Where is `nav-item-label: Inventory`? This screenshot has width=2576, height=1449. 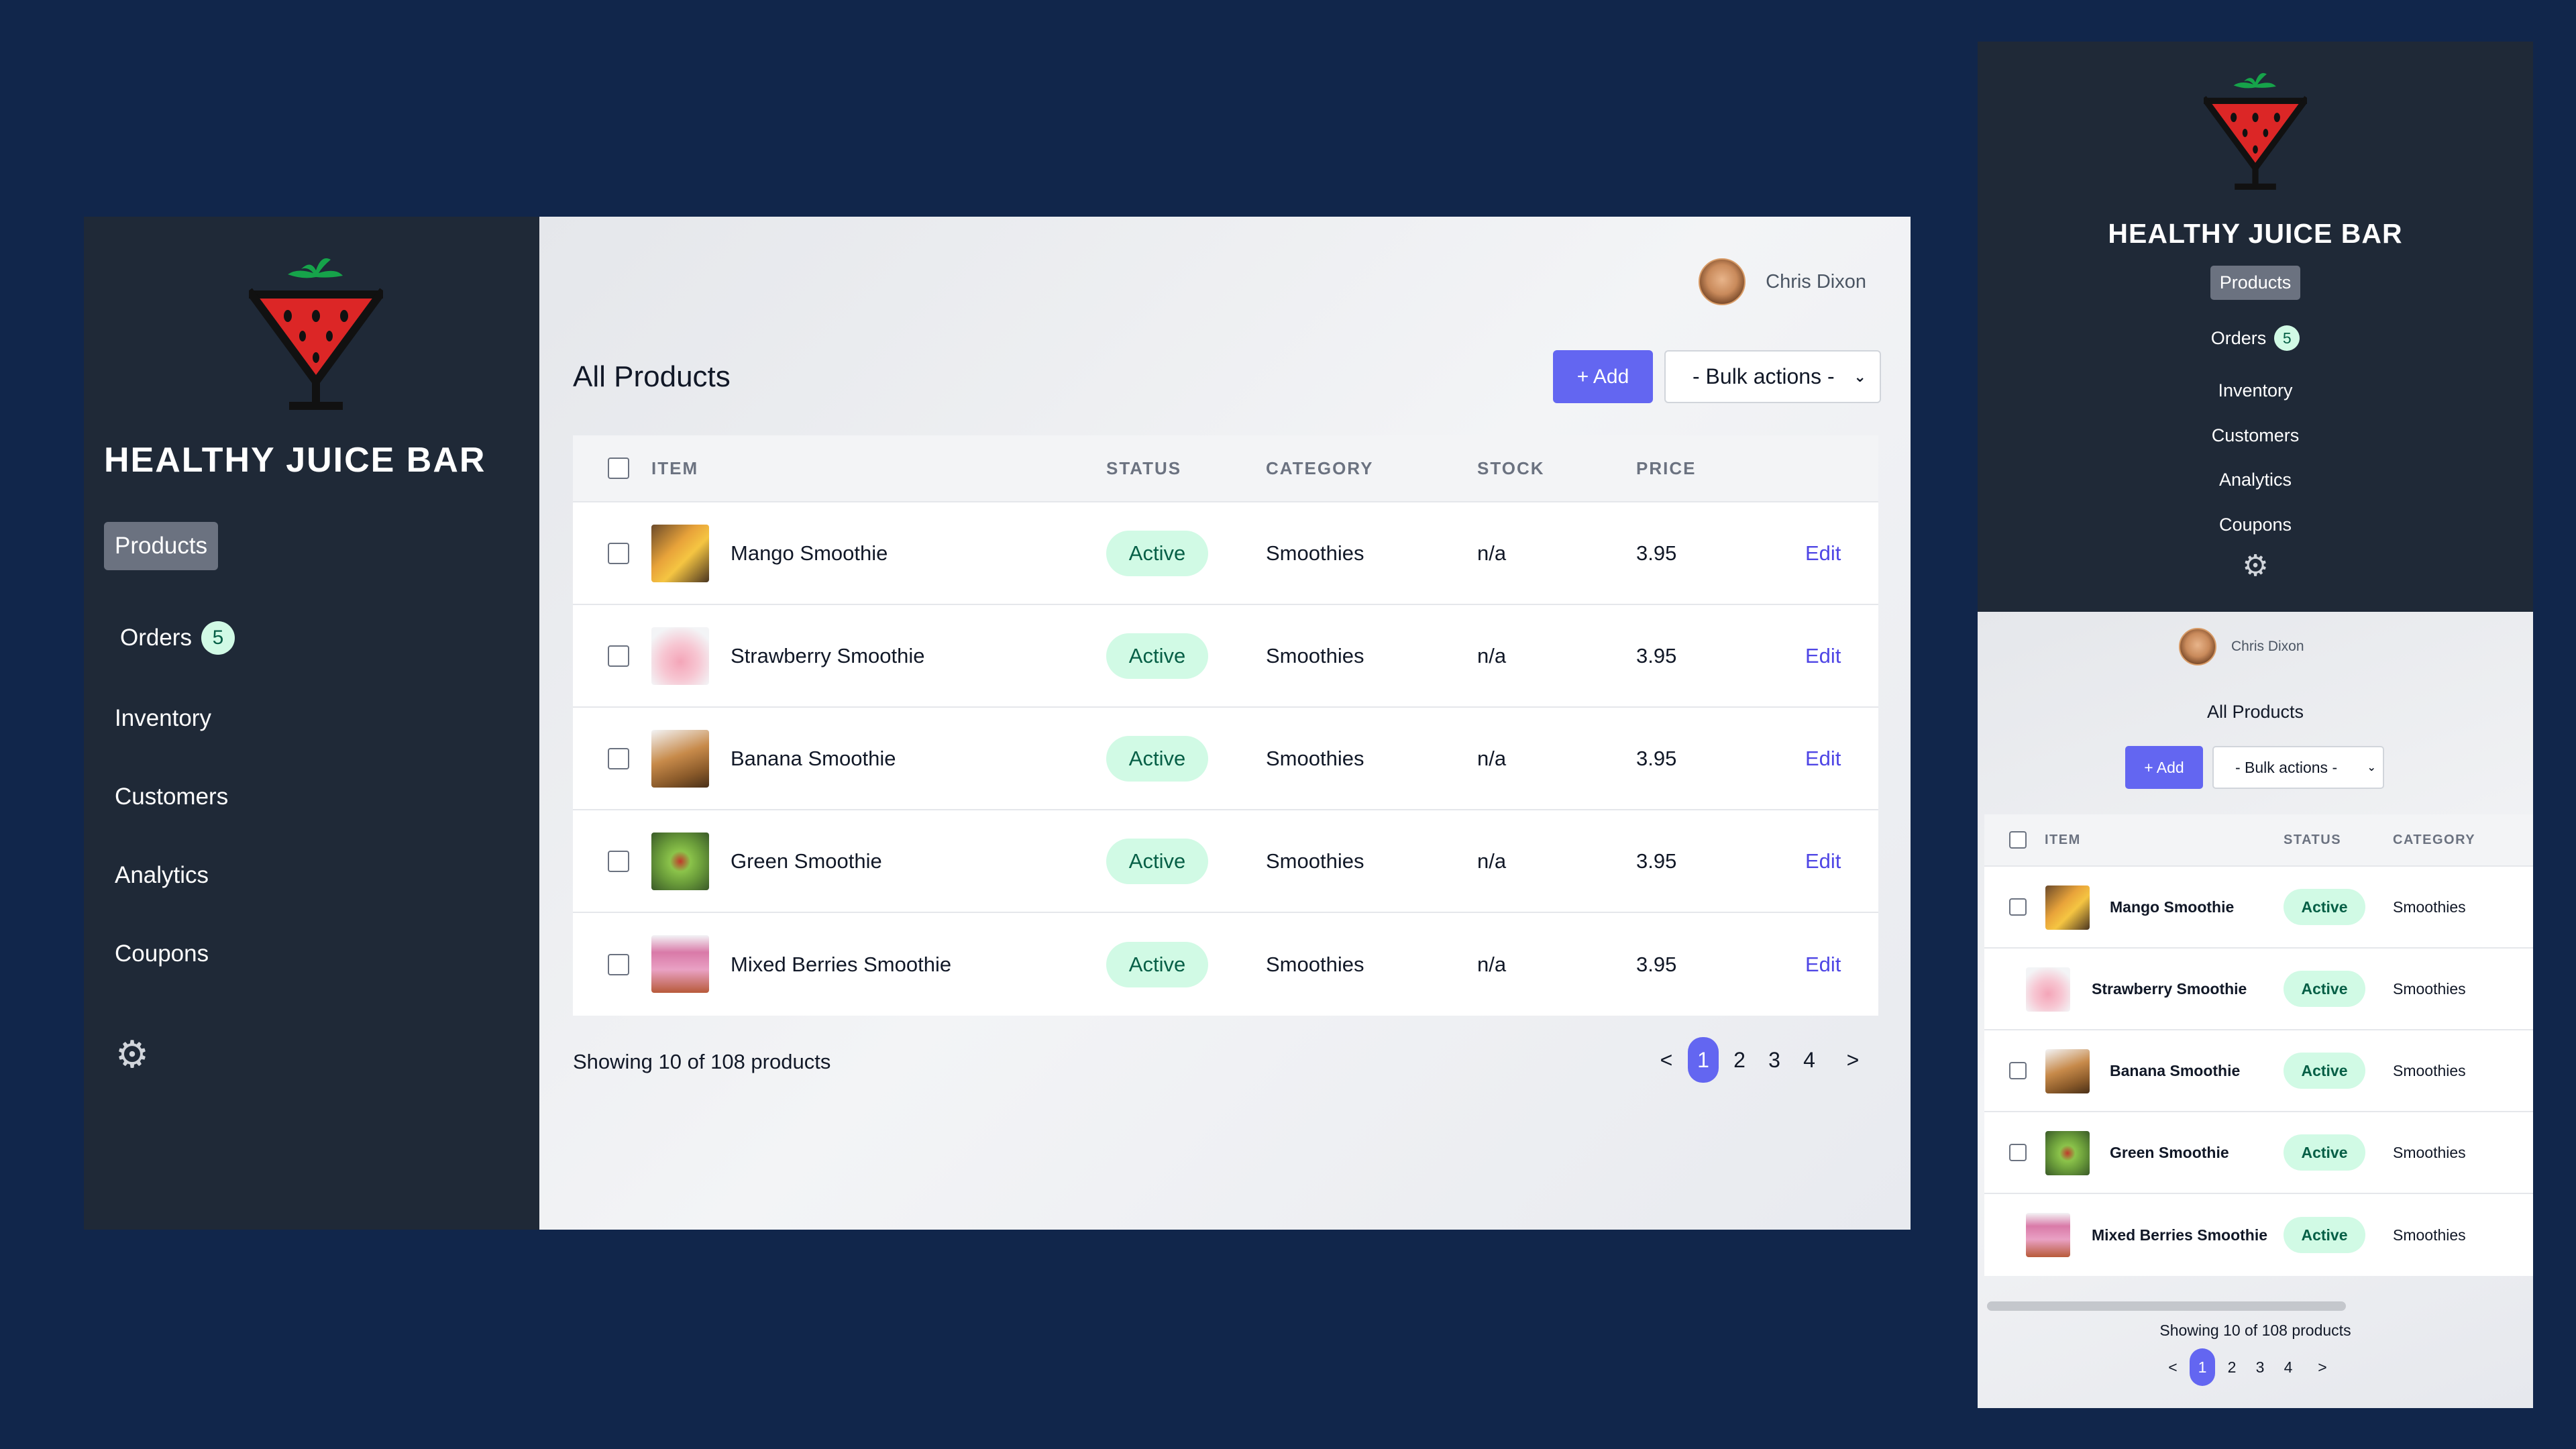 nav-item-label: Inventory is located at coordinates (2255, 390).